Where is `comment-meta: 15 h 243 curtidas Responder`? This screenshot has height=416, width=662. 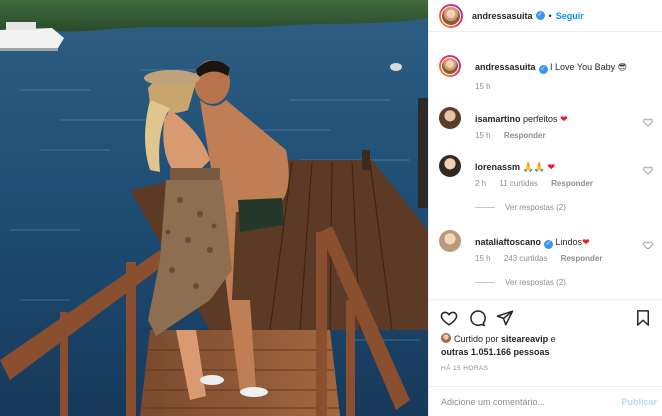 comment-meta: 15 h 243 curtidas Responder is located at coordinates (544, 258).